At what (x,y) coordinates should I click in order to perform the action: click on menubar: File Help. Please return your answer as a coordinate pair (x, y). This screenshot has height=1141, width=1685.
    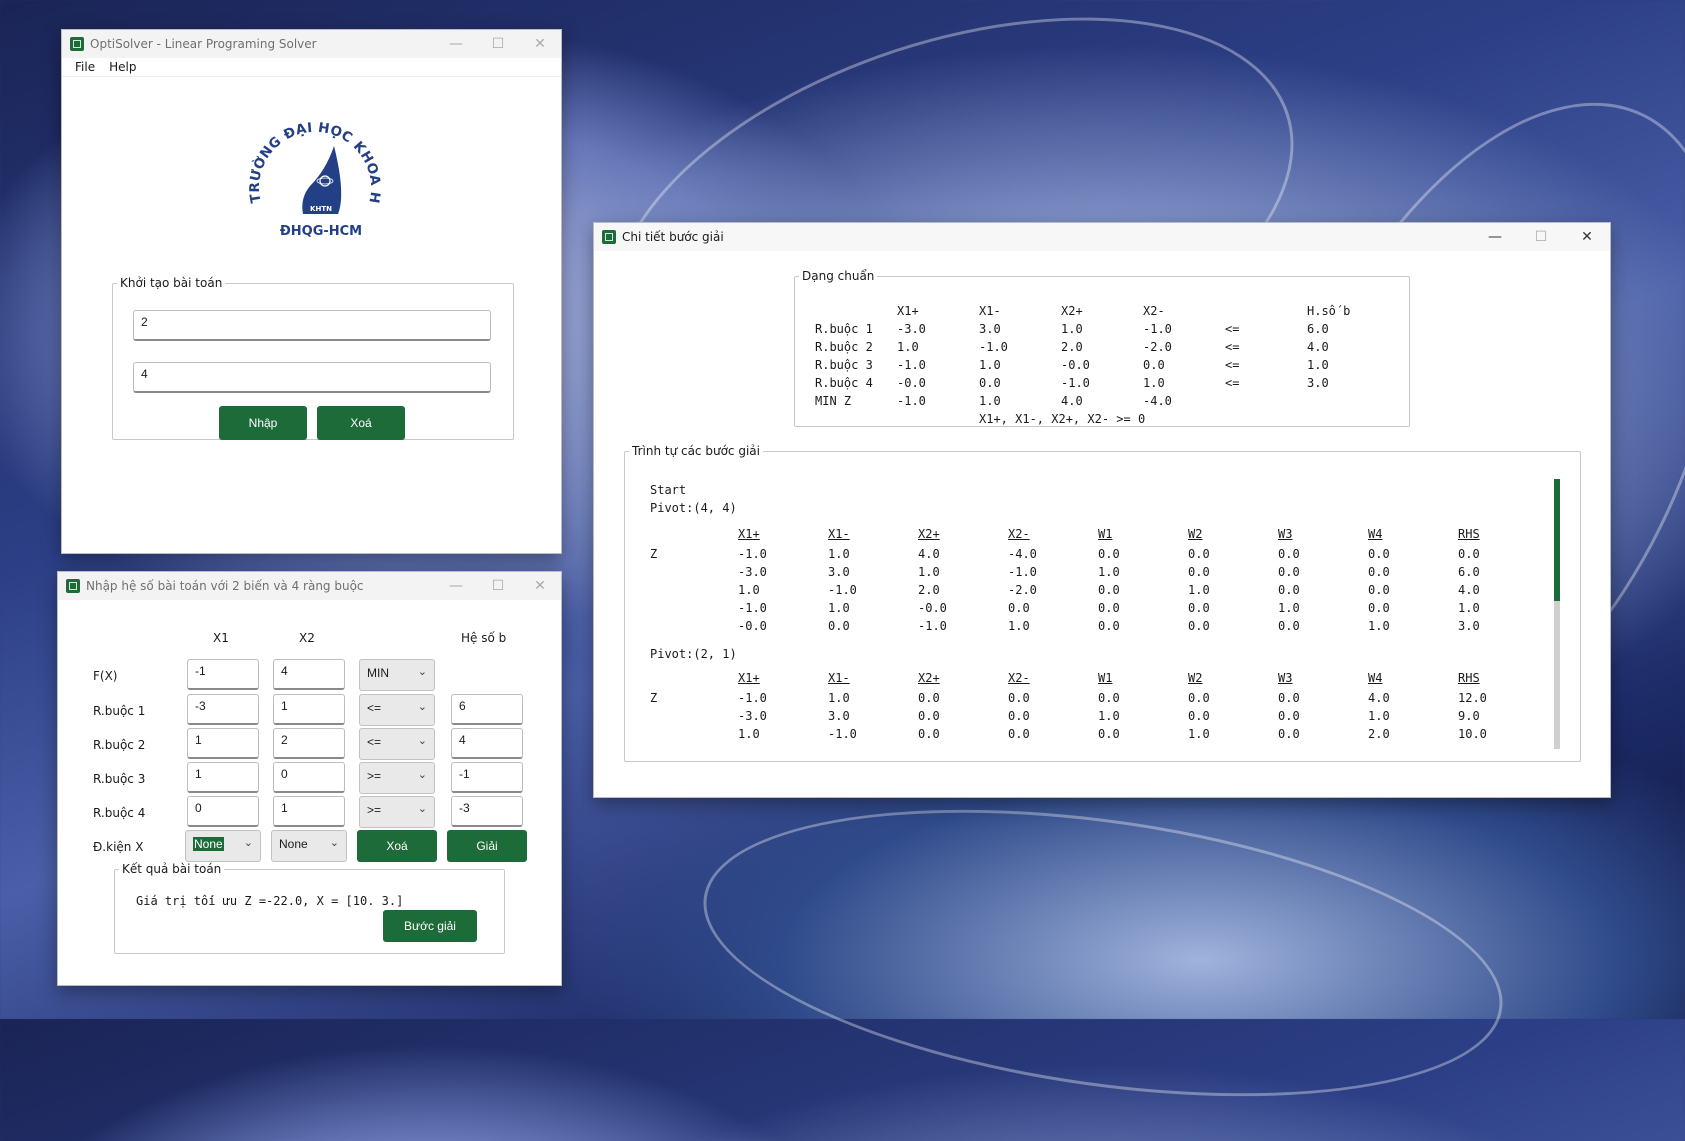
    Looking at the image, I should click on (311, 67).